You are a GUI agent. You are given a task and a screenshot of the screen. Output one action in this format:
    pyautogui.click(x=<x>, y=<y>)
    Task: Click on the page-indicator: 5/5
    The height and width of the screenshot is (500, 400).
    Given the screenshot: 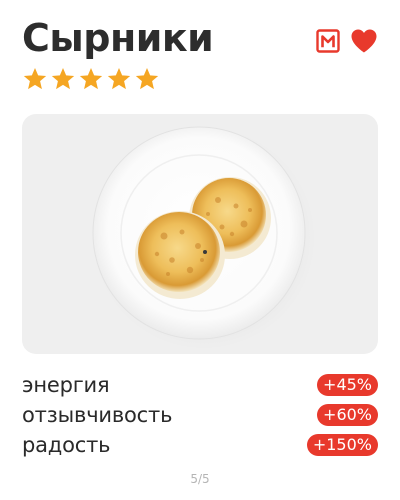 What is the action you would take?
    pyautogui.click(x=200, y=479)
    